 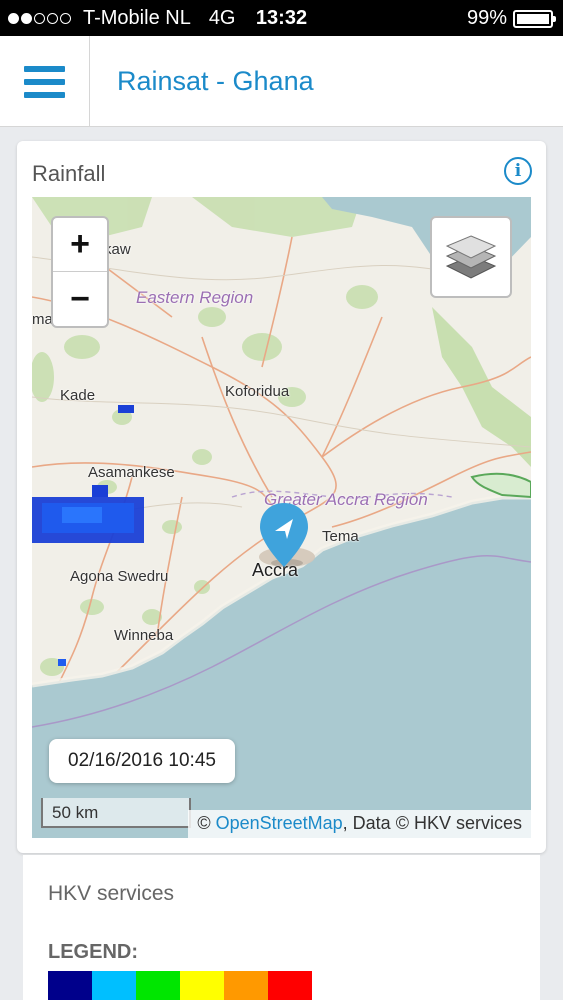 I want to click on map-label-asamankese: Asamankese, so click(x=131, y=472).